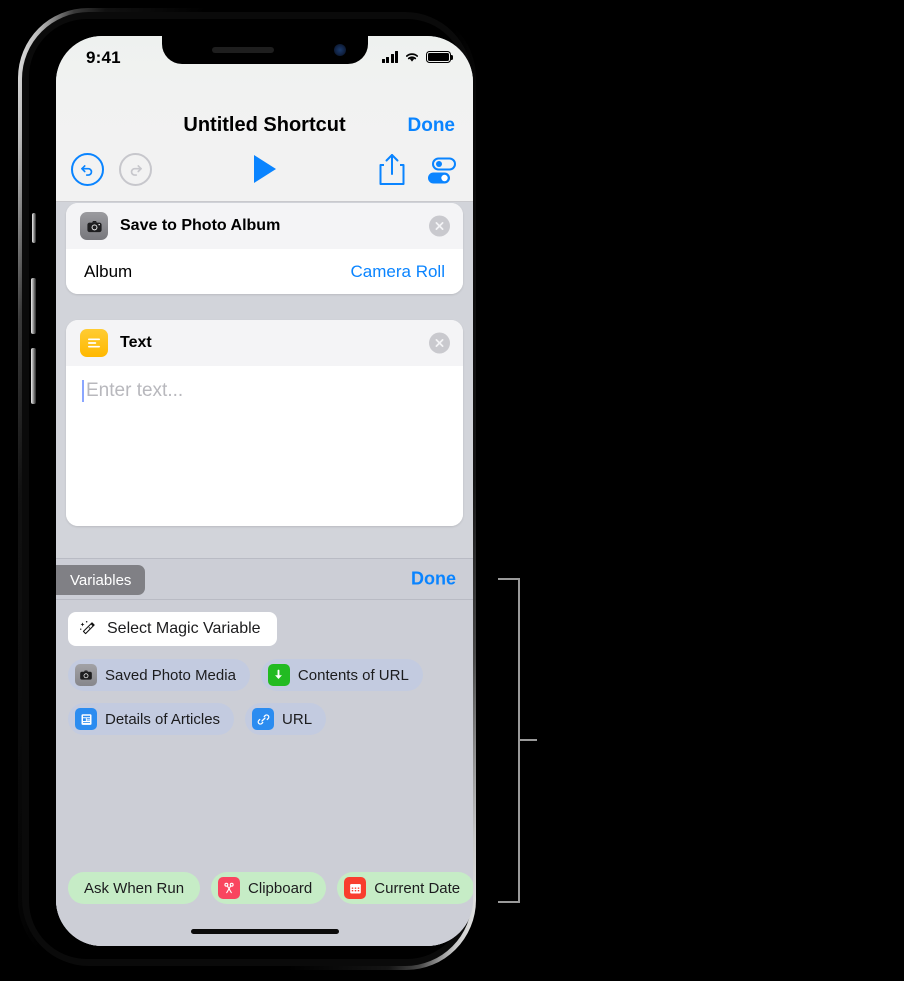  What do you see at coordinates (229, 888) in the screenshot?
I see `scissors-icon` at bounding box center [229, 888].